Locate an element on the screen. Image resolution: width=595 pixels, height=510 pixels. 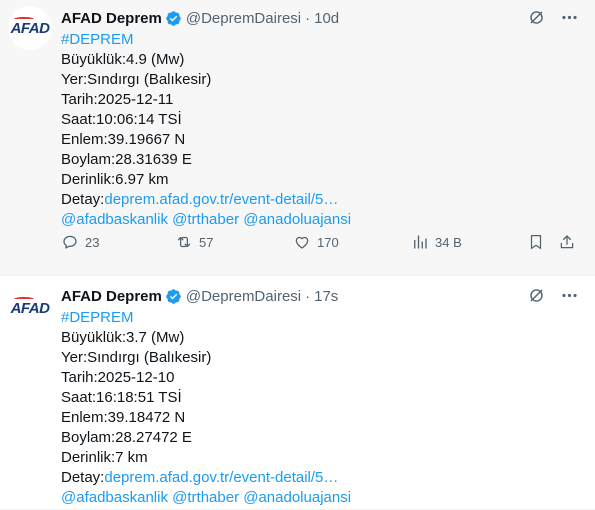
latitude-line: Enlem:39.19667 N is located at coordinates (123, 139).